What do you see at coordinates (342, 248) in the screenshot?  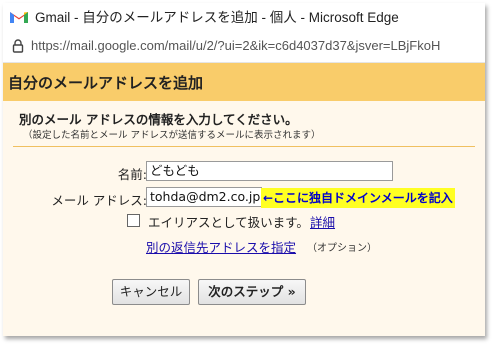 I see `option-note: （オプション）` at bounding box center [342, 248].